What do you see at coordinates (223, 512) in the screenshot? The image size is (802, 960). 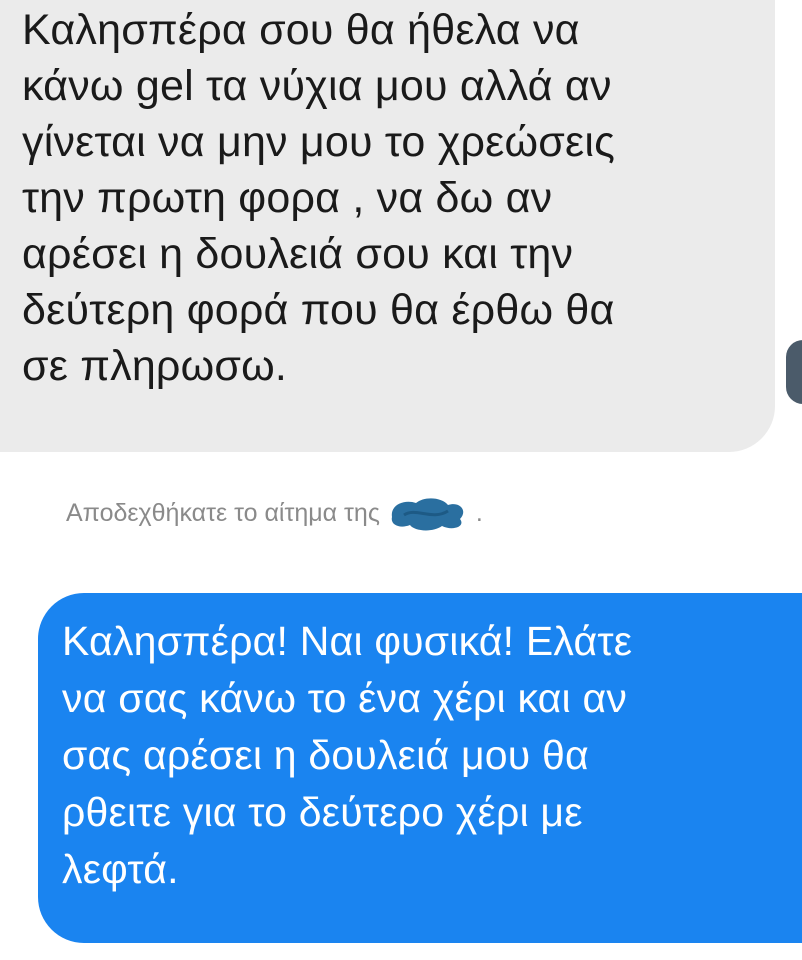 I see `request-accepted-text: Αποδεχθήκατε το αίτημα της` at bounding box center [223, 512].